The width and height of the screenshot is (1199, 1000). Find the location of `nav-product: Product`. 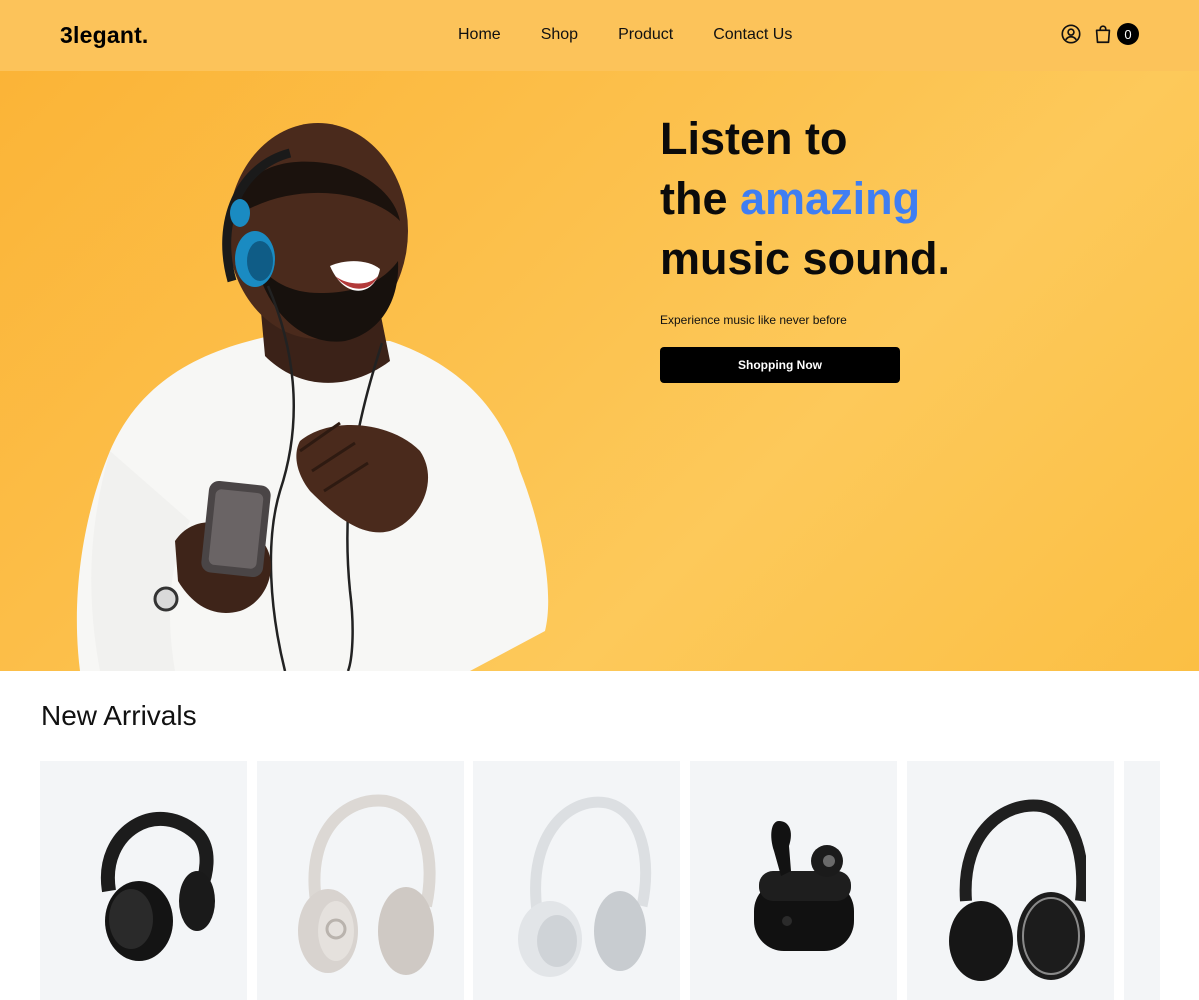

nav-product: Product is located at coordinates (645, 35).